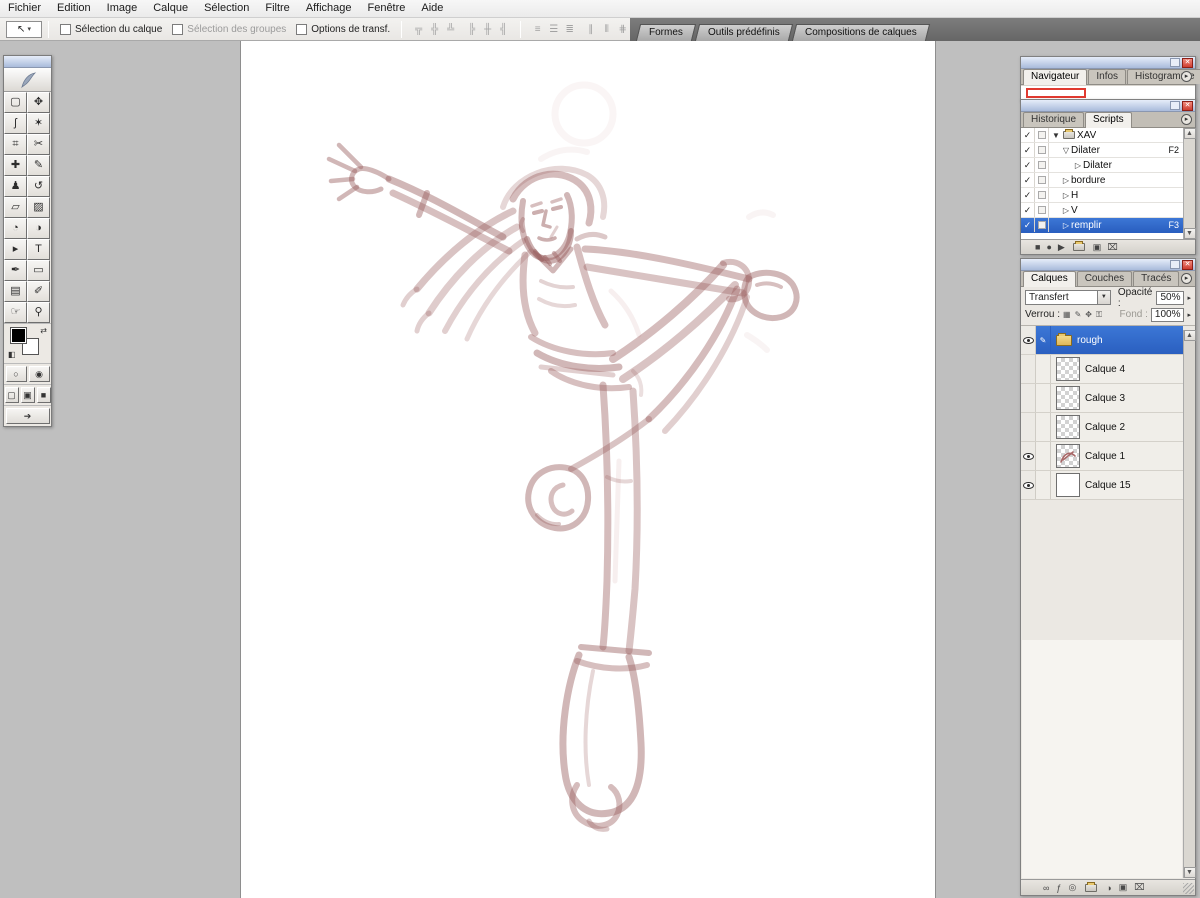  What do you see at coordinates (24, 29) in the screenshot?
I see `tool-preset-picker: ↖ ▾` at bounding box center [24, 29].